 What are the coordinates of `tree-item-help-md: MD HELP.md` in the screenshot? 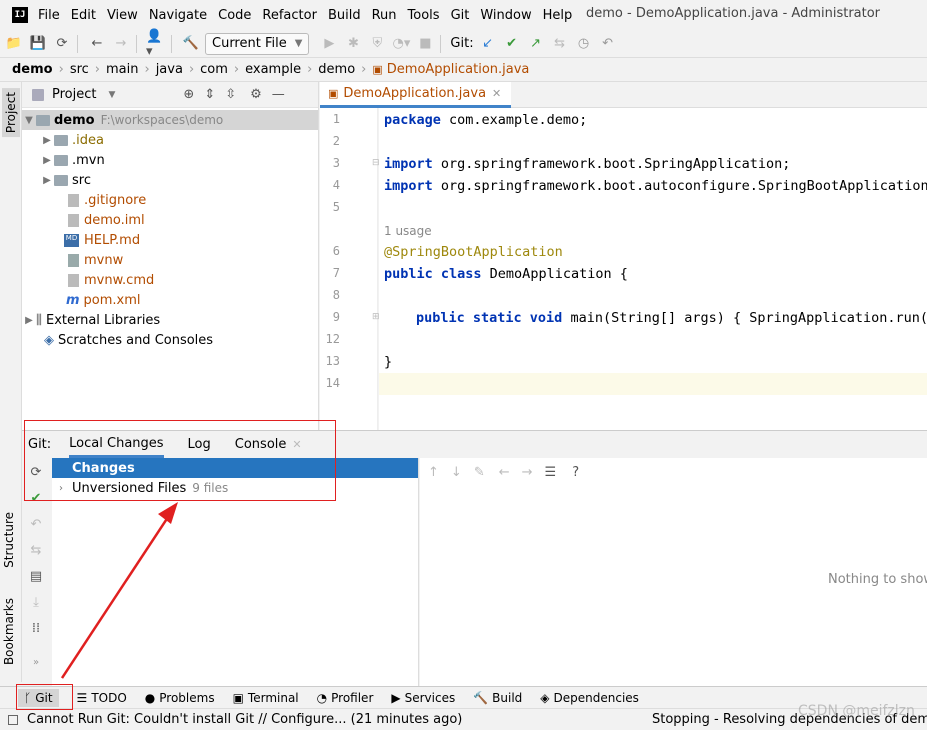 It's located at (170, 240).